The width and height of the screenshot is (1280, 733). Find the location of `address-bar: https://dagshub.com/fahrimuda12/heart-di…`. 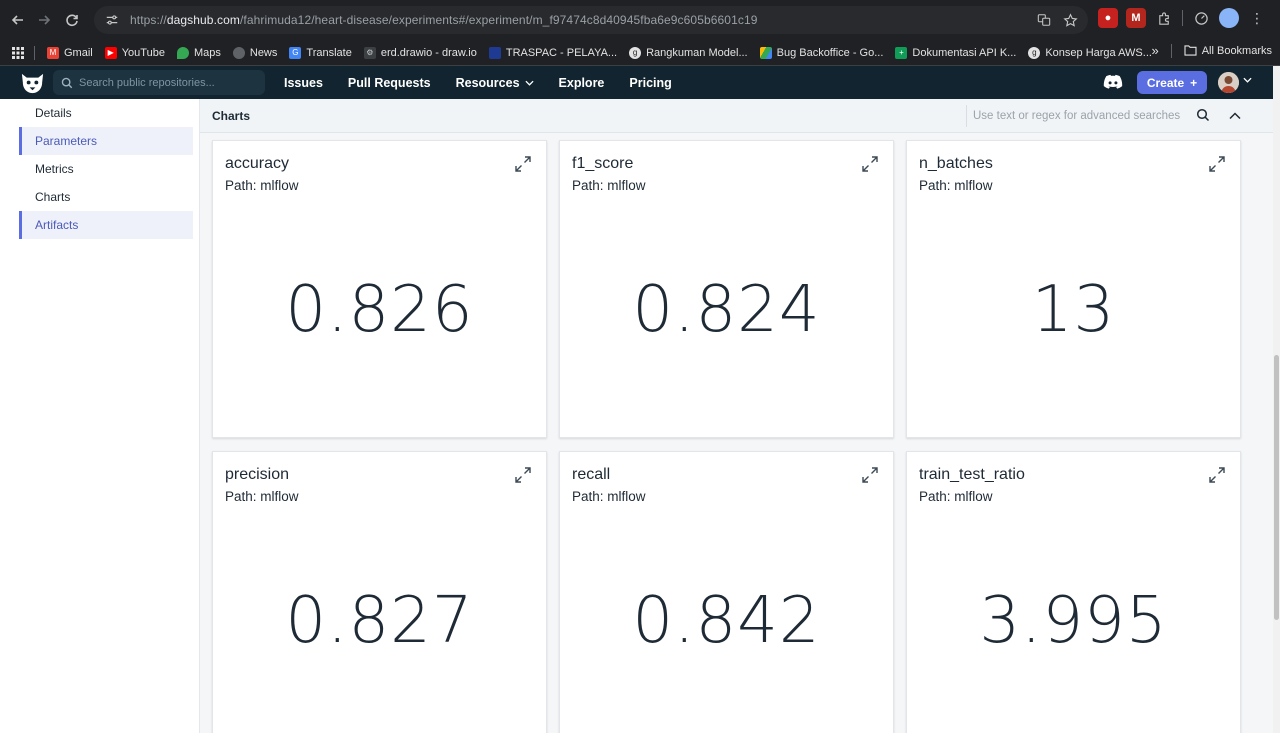

address-bar: https://dagshub.com/fahrimuda12/heart-di… is located at coordinates (591, 20).